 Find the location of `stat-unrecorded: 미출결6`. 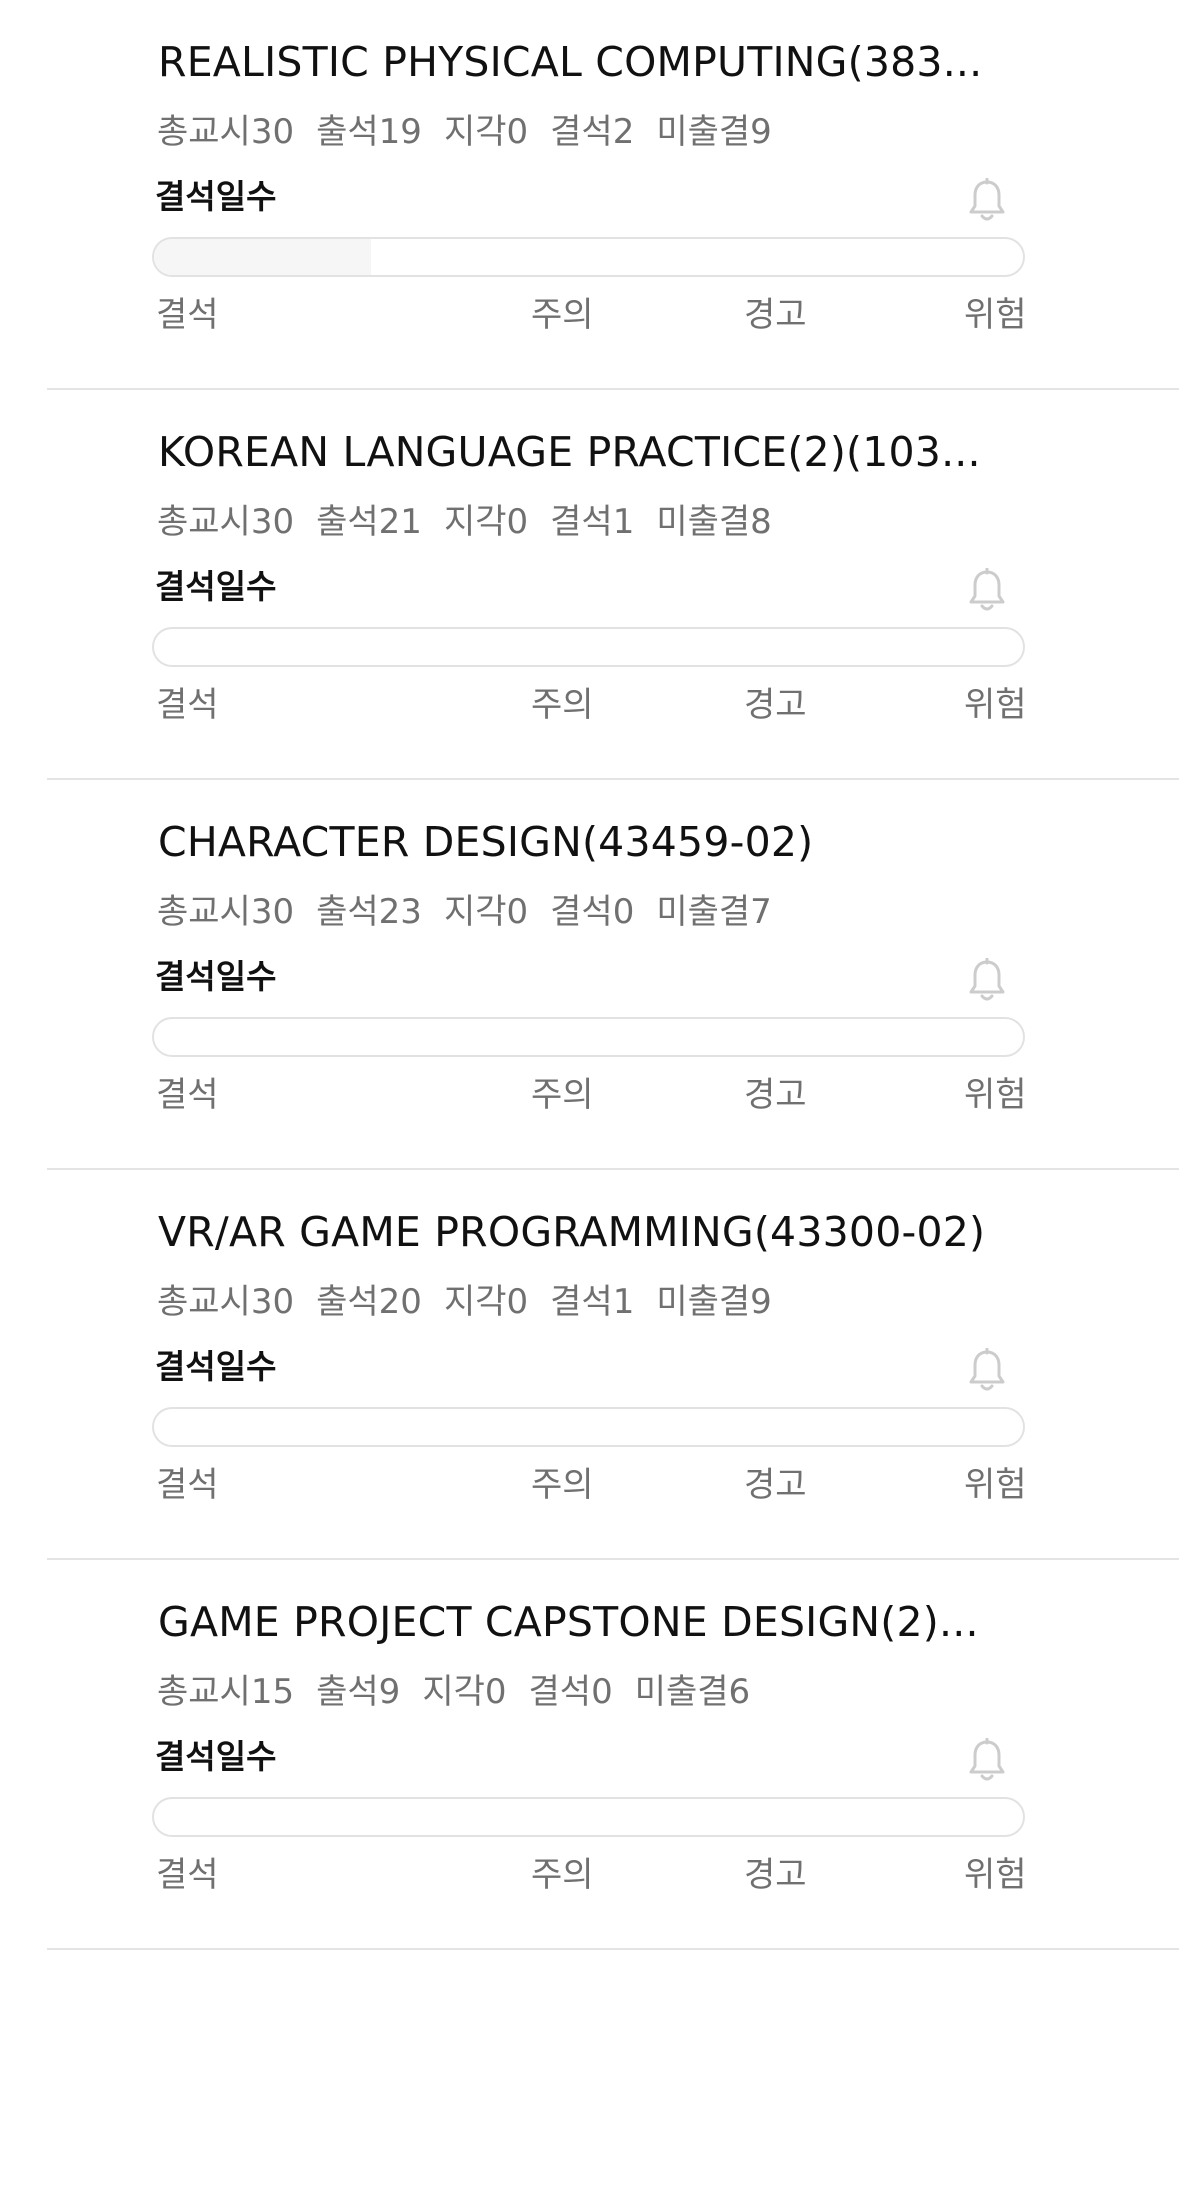

stat-unrecorded: 미출결6 is located at coordinates (692, 1692).